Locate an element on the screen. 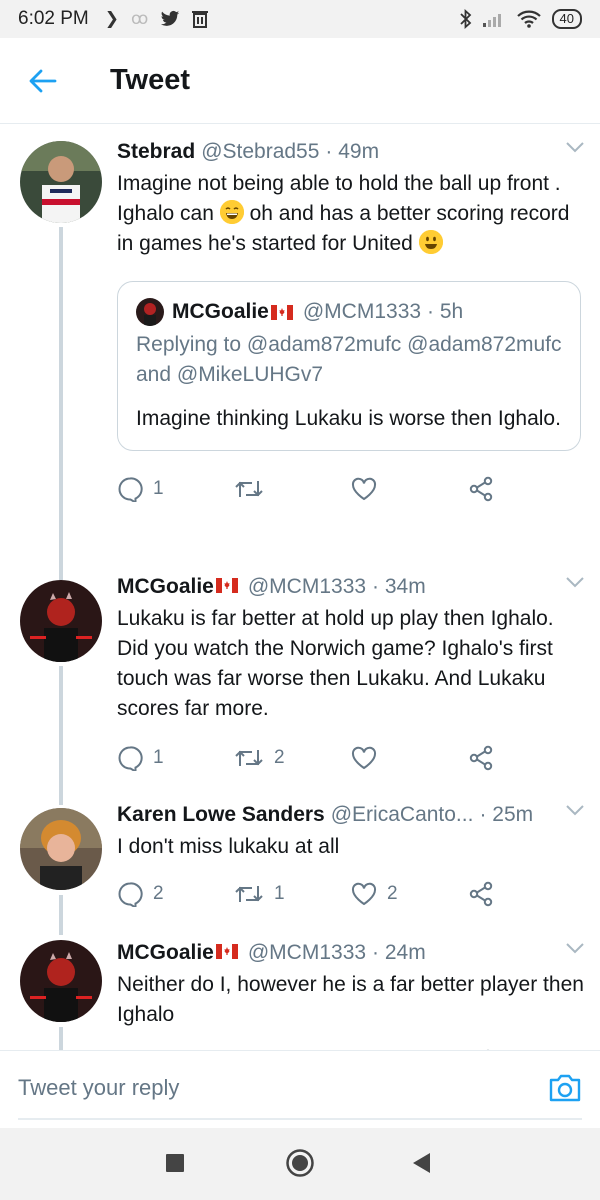 The image size is (600, 1200). author-name: Karen Lowe Sanders is located at coordinates (221, 815).